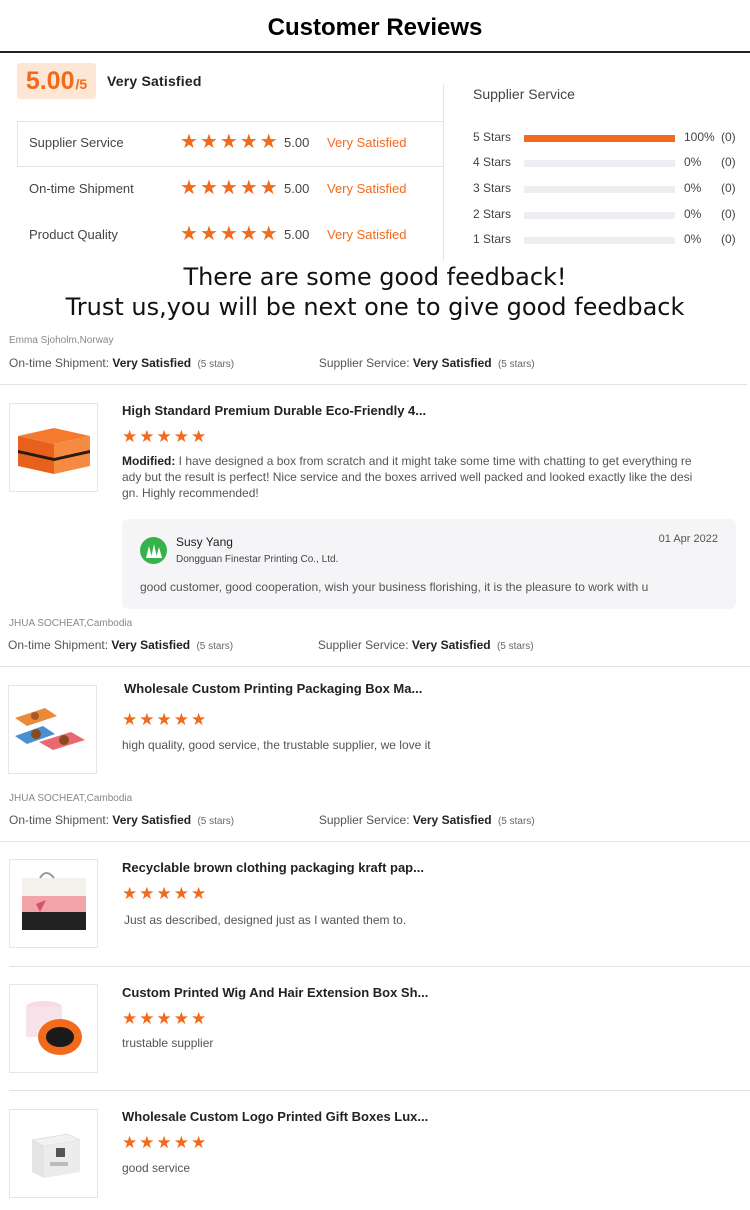  Describe the element at coordinates (58, 645) in the screenshot. I see `shipment-label: On-time Shipment:` at that location.